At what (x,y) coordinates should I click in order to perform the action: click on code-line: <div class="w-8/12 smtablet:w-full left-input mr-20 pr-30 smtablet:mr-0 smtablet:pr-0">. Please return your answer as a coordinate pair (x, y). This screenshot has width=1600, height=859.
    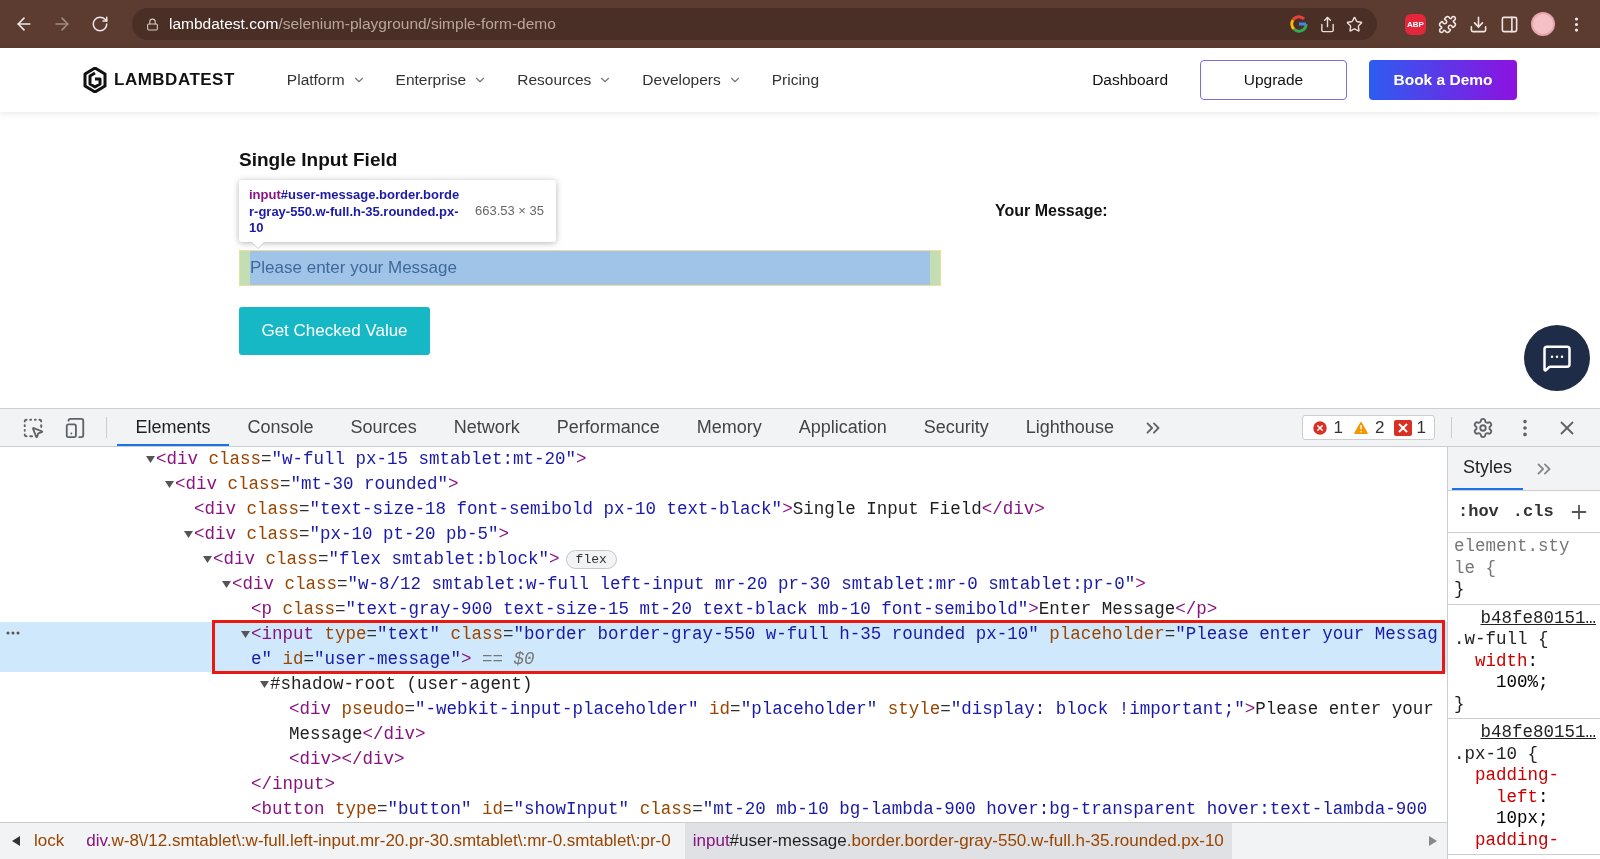
    Looking at the image, I should click on (689, 584).